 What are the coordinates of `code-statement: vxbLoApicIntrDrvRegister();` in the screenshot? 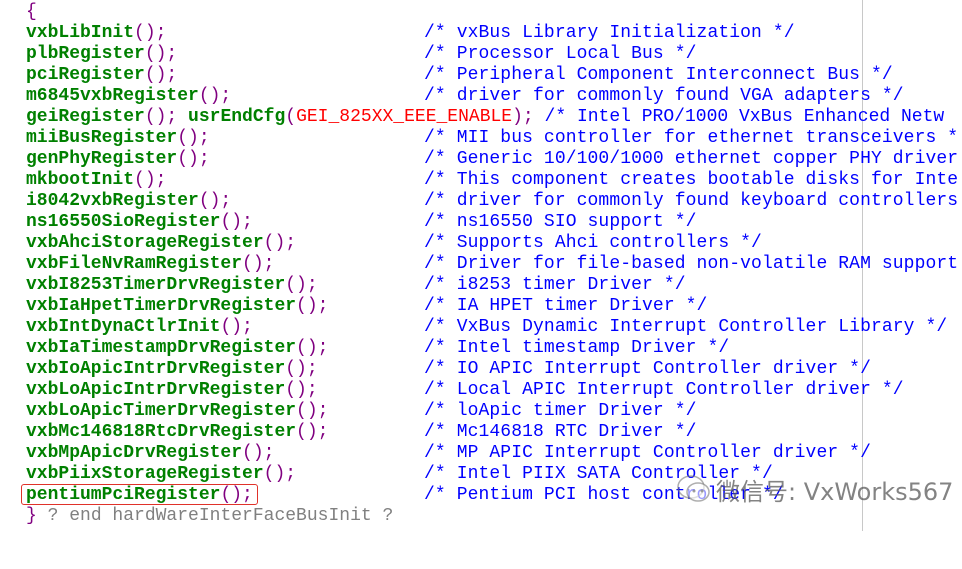 It's located at (172, 390).